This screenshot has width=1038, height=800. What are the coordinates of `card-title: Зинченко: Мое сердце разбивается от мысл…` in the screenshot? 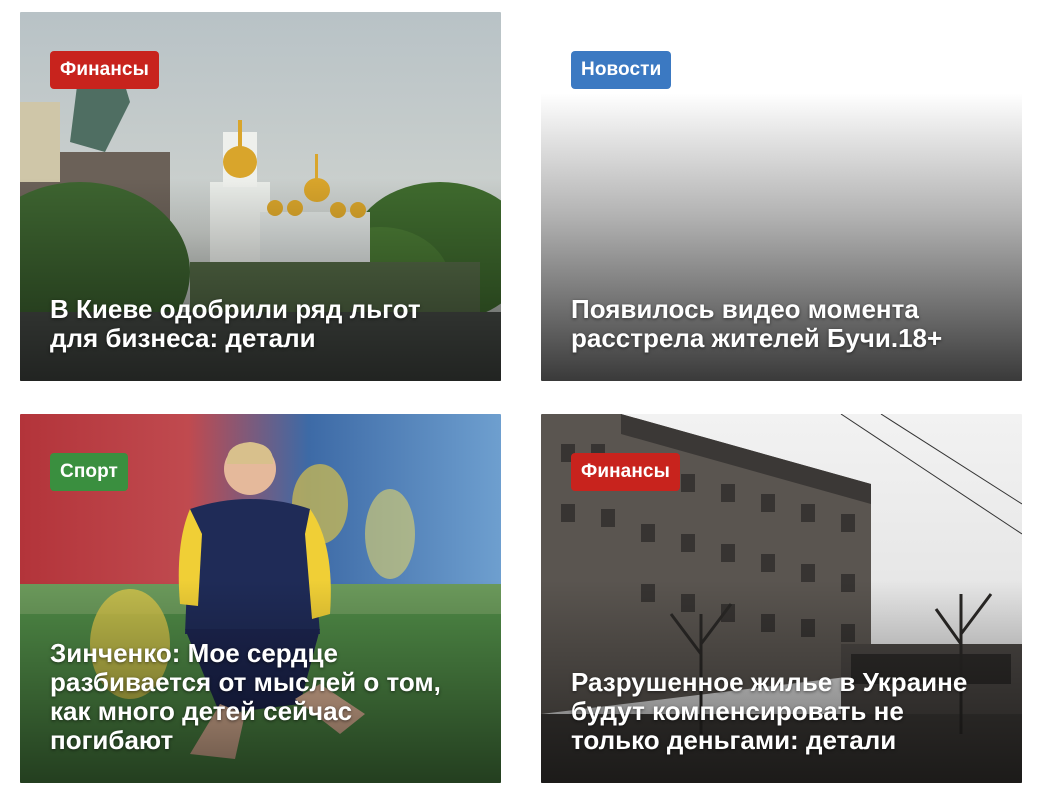 It's located at (261, 697).